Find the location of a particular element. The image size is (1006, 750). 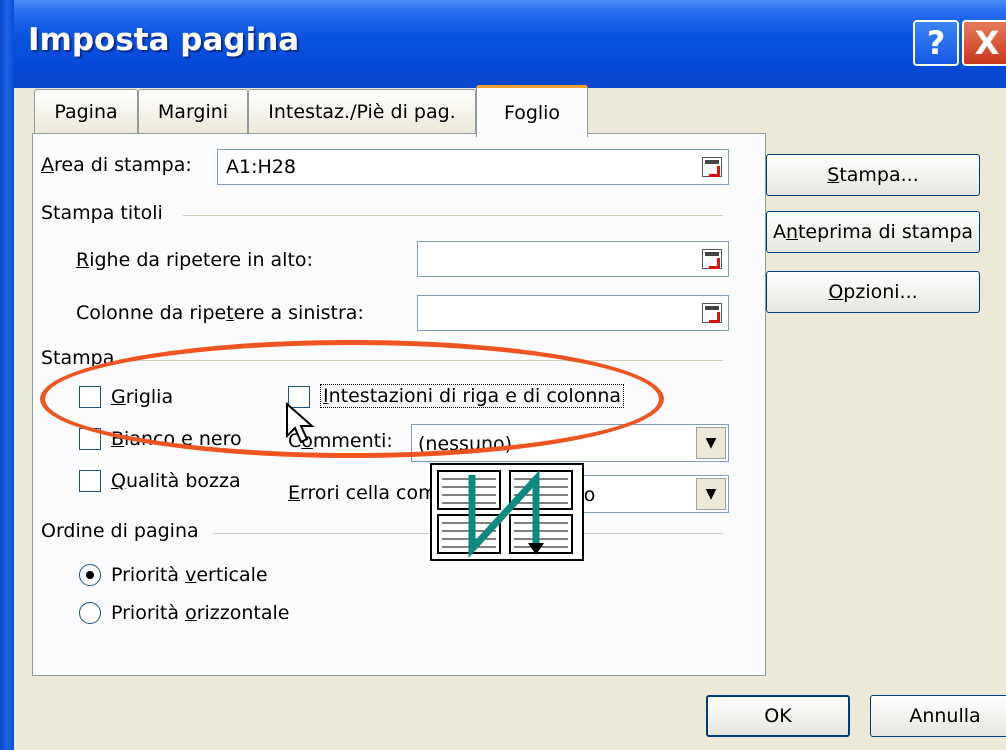

close-button: X is located at coordinates (984, 43).